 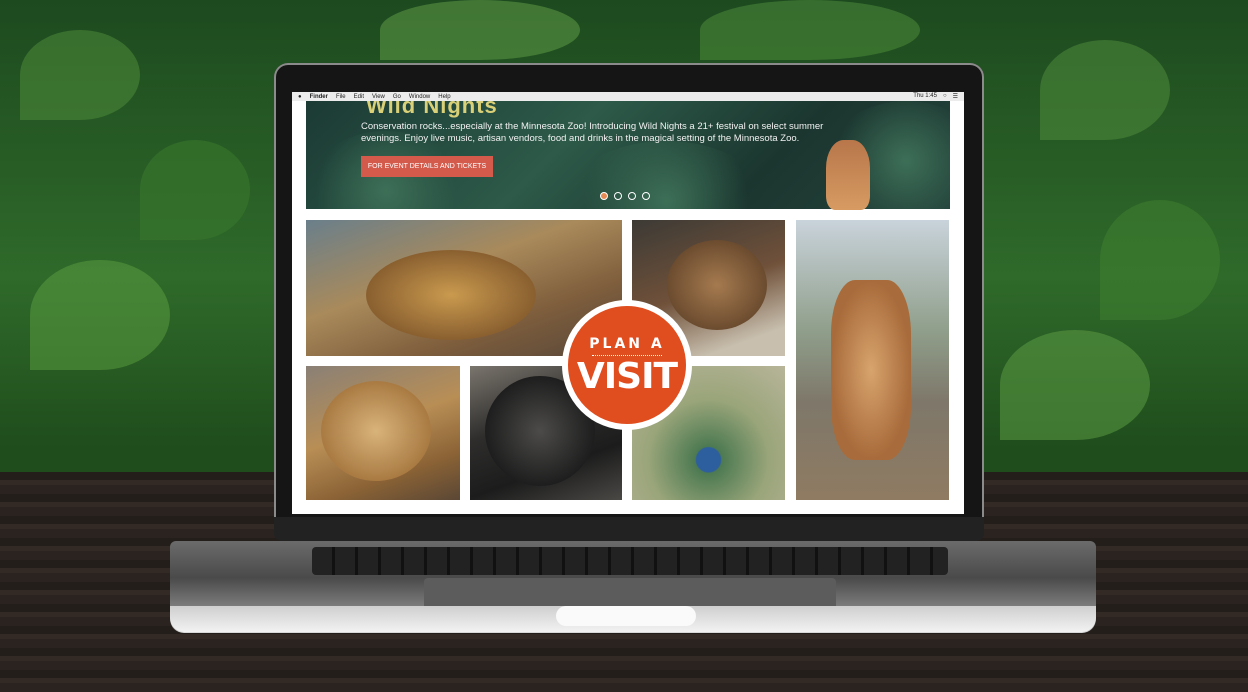 I want to click on plan-a-visit-badge: PLAN A VISIT, so click(x=627, y=365).